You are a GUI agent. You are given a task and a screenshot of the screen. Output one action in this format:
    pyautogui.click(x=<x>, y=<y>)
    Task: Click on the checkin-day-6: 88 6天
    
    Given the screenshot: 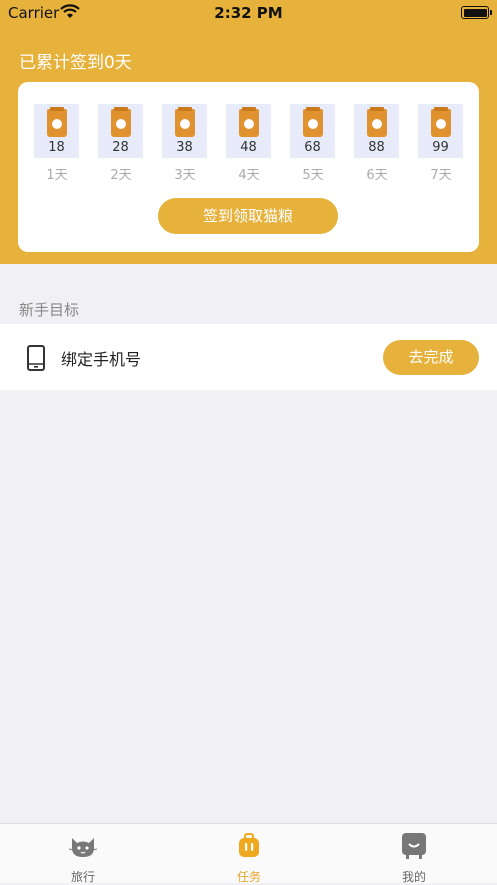 What is the action you would take?
    pyautogui.click(x=377, y=143)
    